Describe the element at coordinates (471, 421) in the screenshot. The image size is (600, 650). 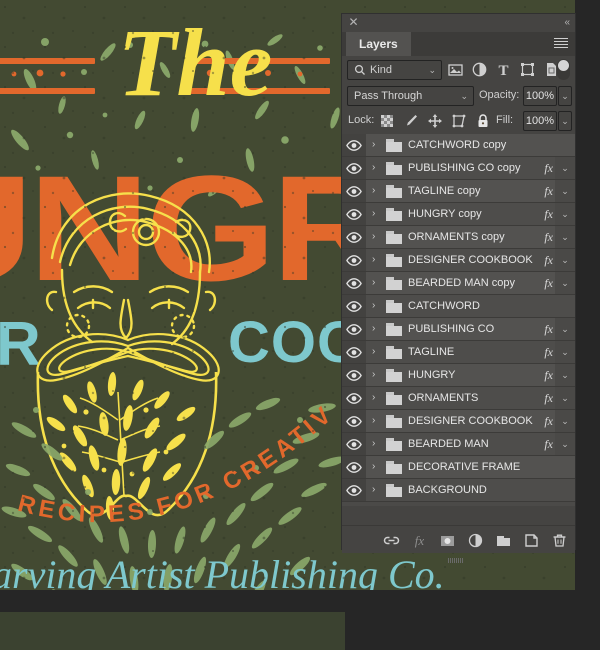
I see `layer-name: DESIGNER COOKBOOK` at that location.